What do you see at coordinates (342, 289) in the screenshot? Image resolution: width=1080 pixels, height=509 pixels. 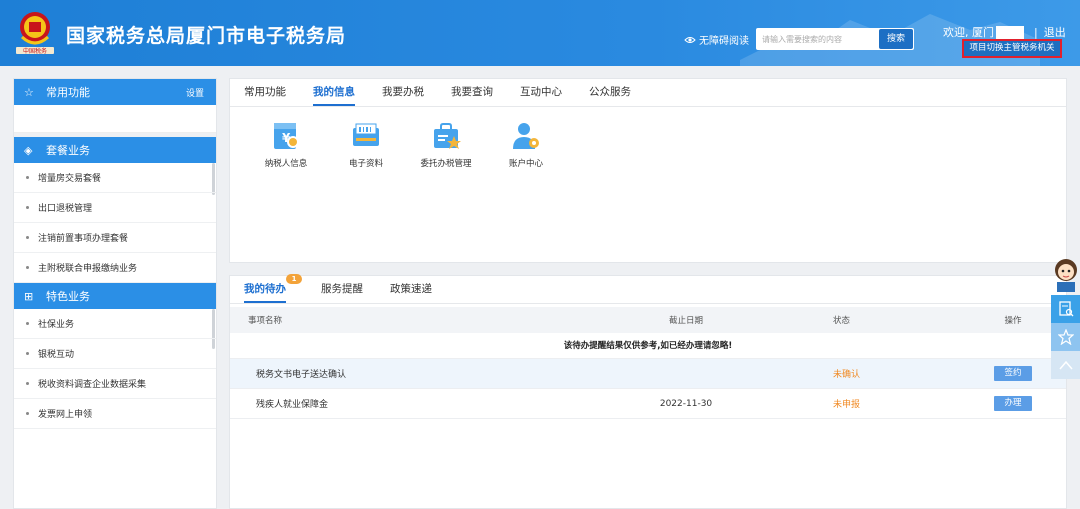 I see `tab-service-reminder: 服务提醒` at bounding box center [342, 289].